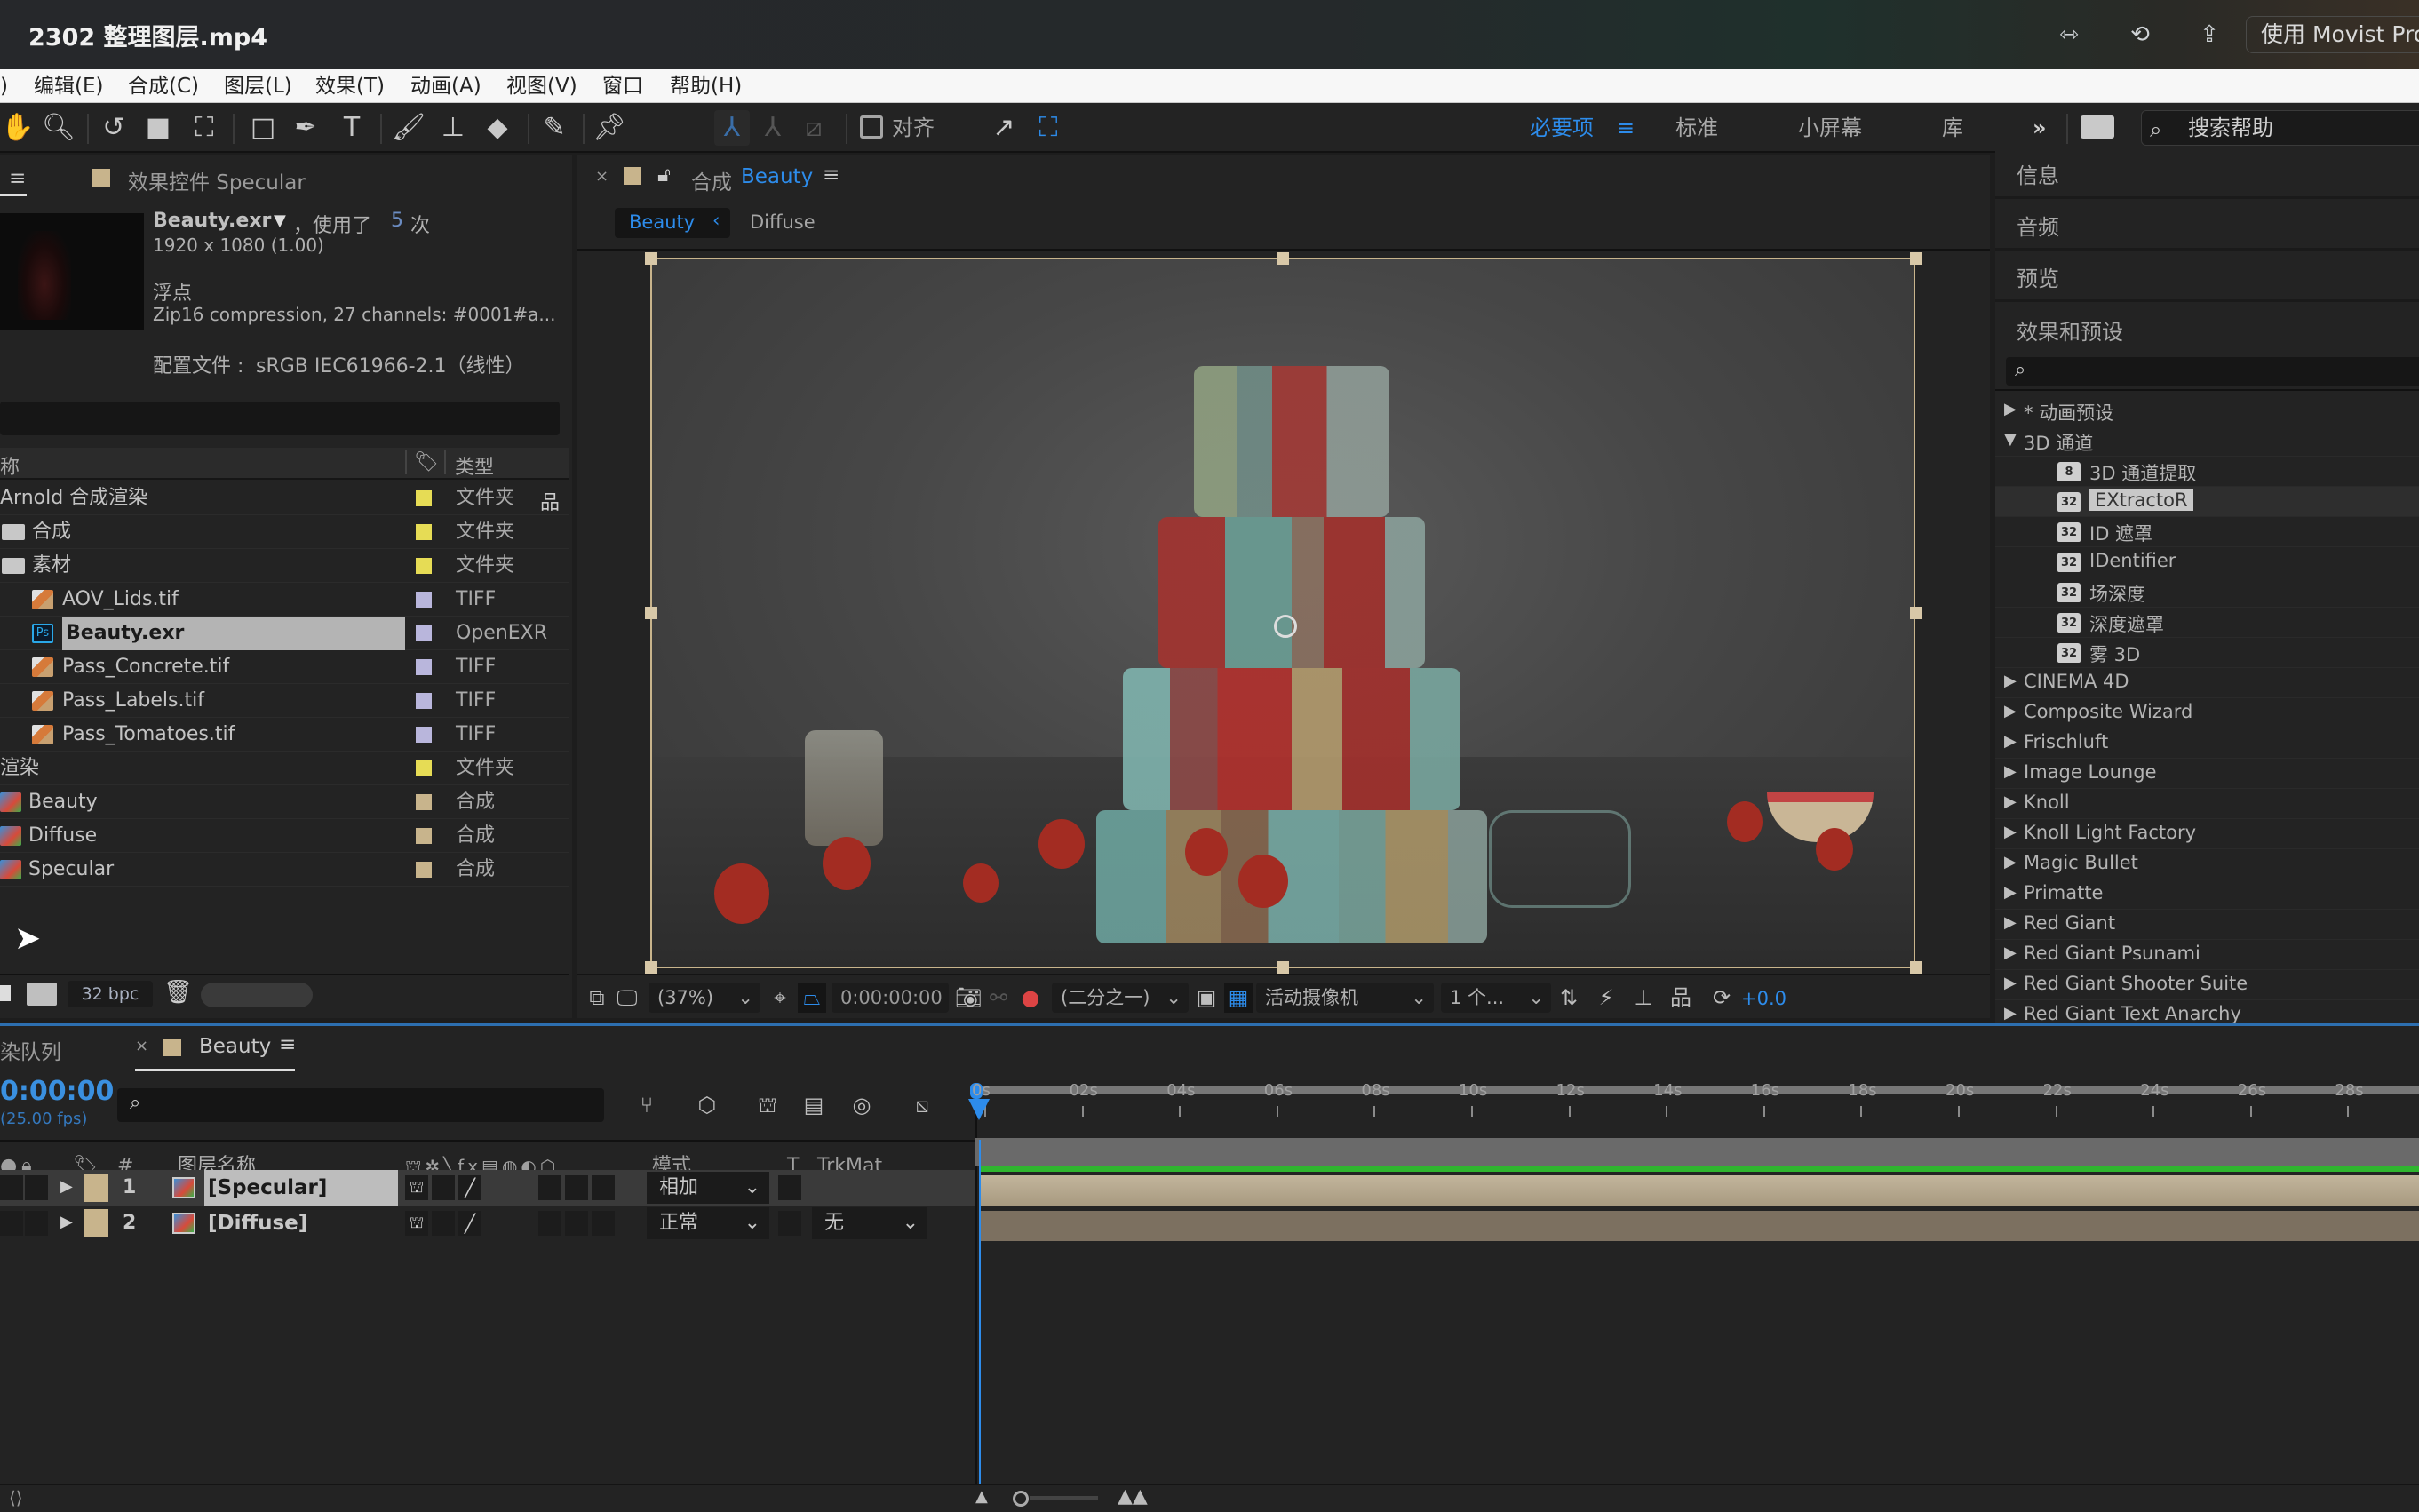  What do you see at coordinates (627, 998) in the screenshot?
I see `monitor-icon: 🖵︎` at bounding box center [627, 998].